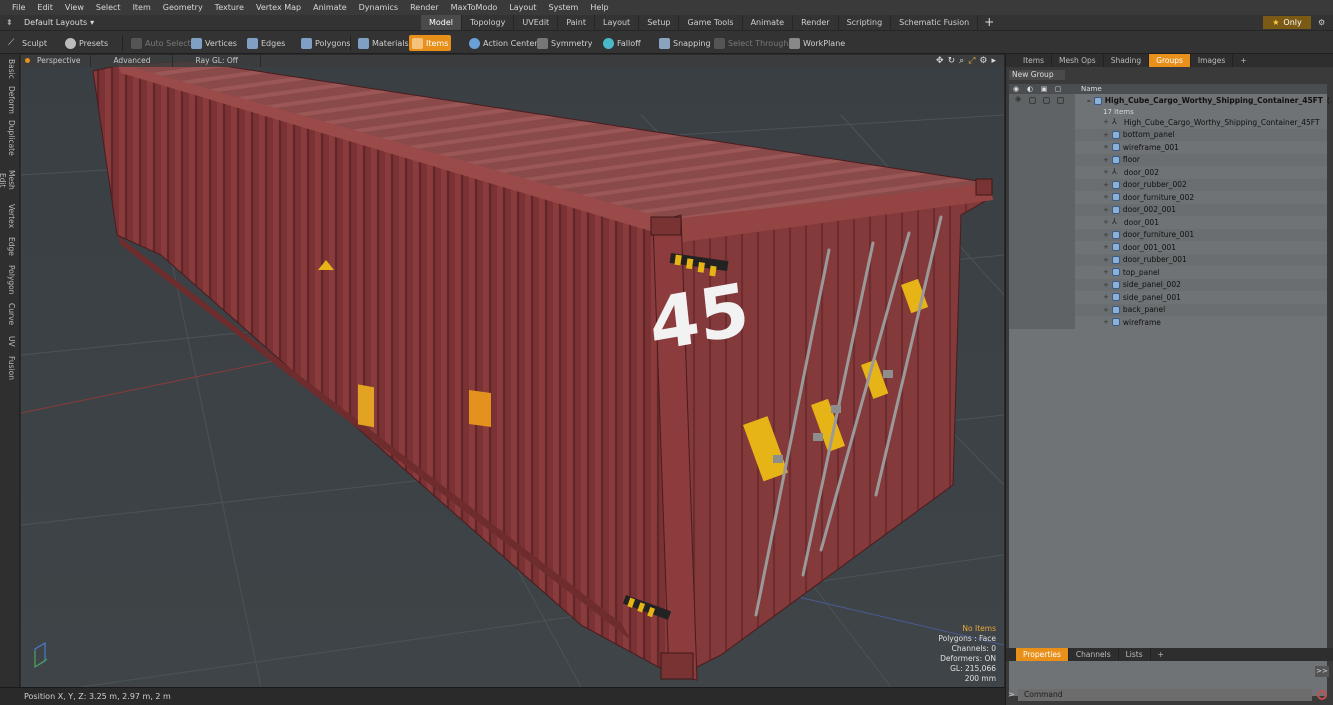 This screenshot has width=1333, height=705. Describe the element at coordinates (1287, 22) in the screenshot. I see `only-toggle: ★ Only` at that location.